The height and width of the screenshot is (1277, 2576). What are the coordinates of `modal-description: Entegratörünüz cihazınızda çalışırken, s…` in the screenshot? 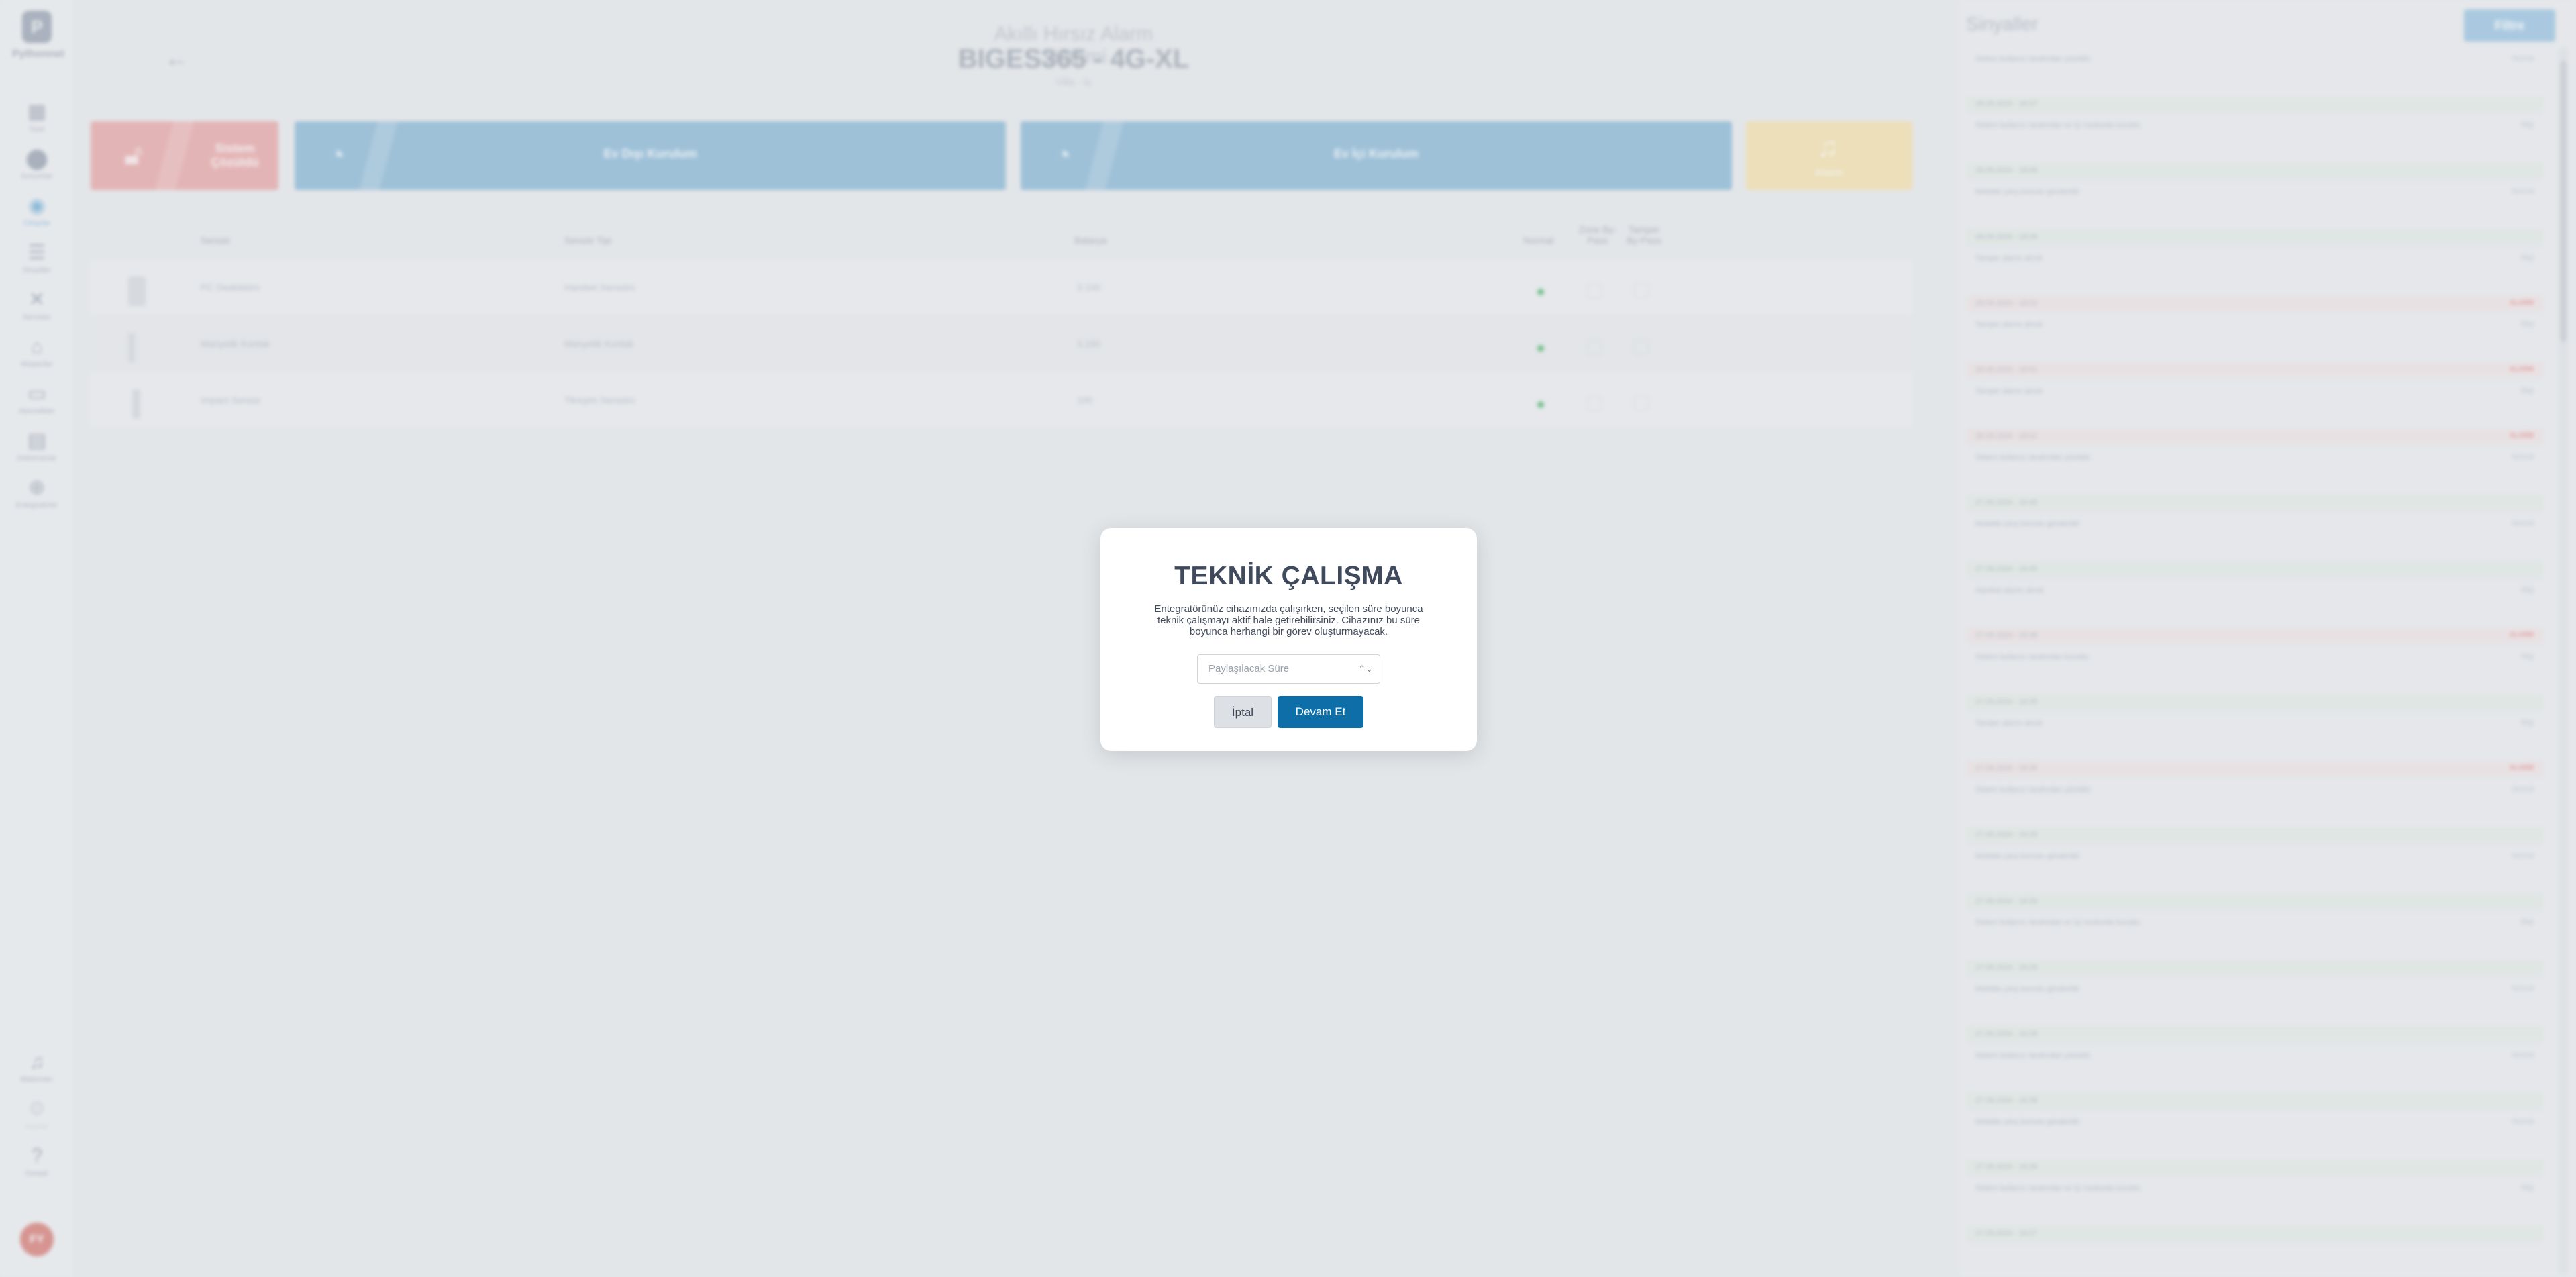 It's located at (1288, 620).